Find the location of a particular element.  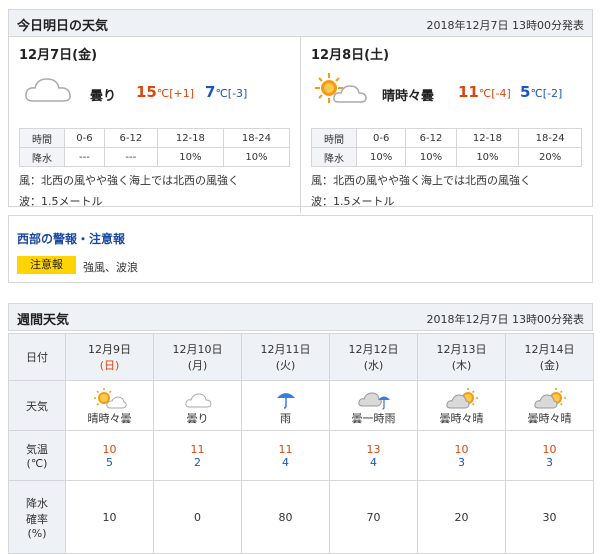

cloud-umbrella-icon is located at coordinates (373, 401).